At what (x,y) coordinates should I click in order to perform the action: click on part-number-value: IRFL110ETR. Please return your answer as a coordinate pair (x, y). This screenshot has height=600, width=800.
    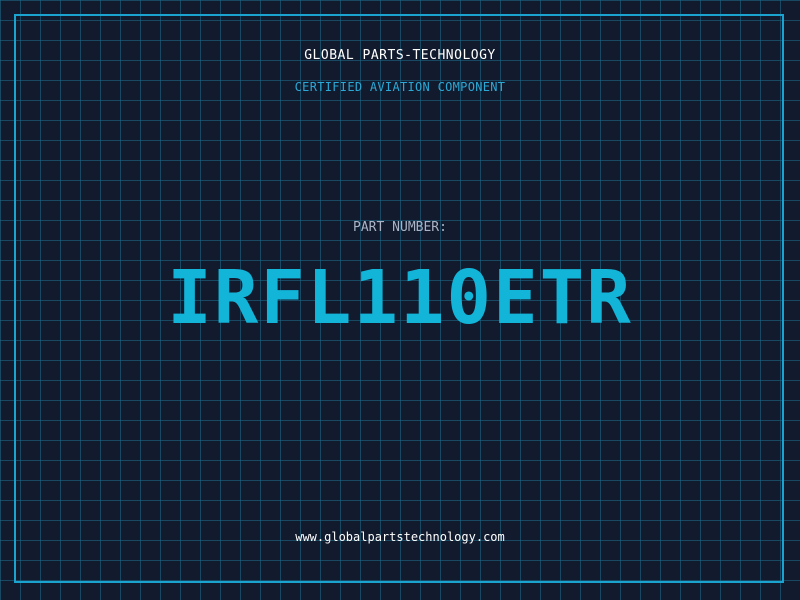
    Looking at the image, I should click on (400, 298).